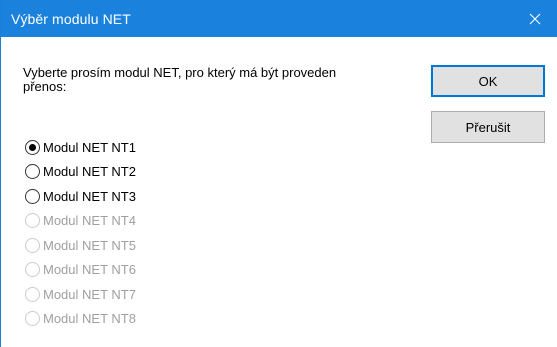  Describe the element at coordinates (45, 86) in the screenshot. I see `prompt-line-2: přenos:` at that location.